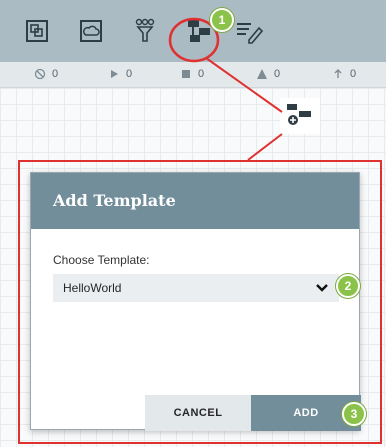 This screenshot has width=386, height=447. Describe the element at coordinates (101, 260) in the screenshot. I see `choose-template-label: Choose Template:` at that location.